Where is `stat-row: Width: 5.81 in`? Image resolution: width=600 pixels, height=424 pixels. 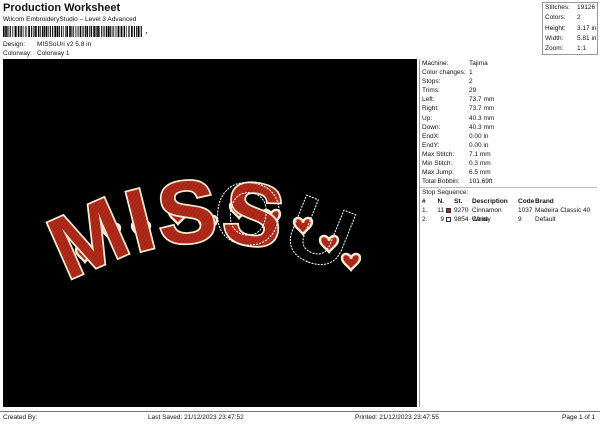 stat-row: Width: 5.81 in is located at coordinates (570, 39).